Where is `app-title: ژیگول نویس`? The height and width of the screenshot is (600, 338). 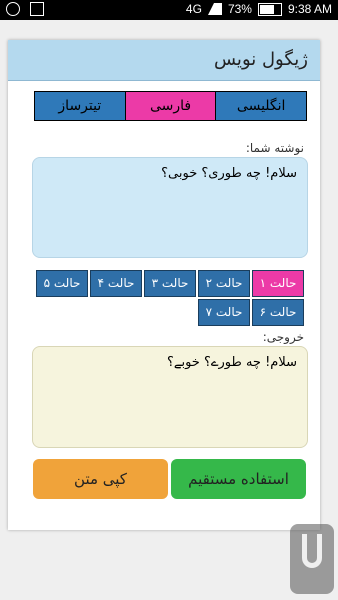
app-title: ژیگول نویس is located at coordinates (260, 59).